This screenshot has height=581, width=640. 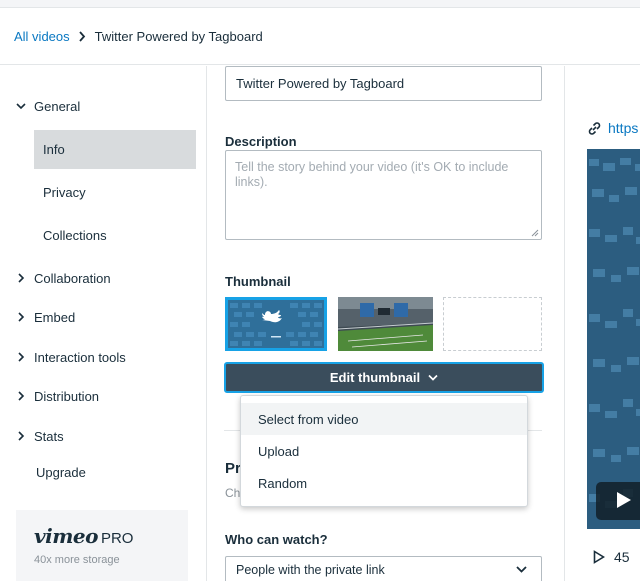 I want to click on vimeo-pro-promo: vimeo PRO 40x more storage, so click(x=102, y=545).